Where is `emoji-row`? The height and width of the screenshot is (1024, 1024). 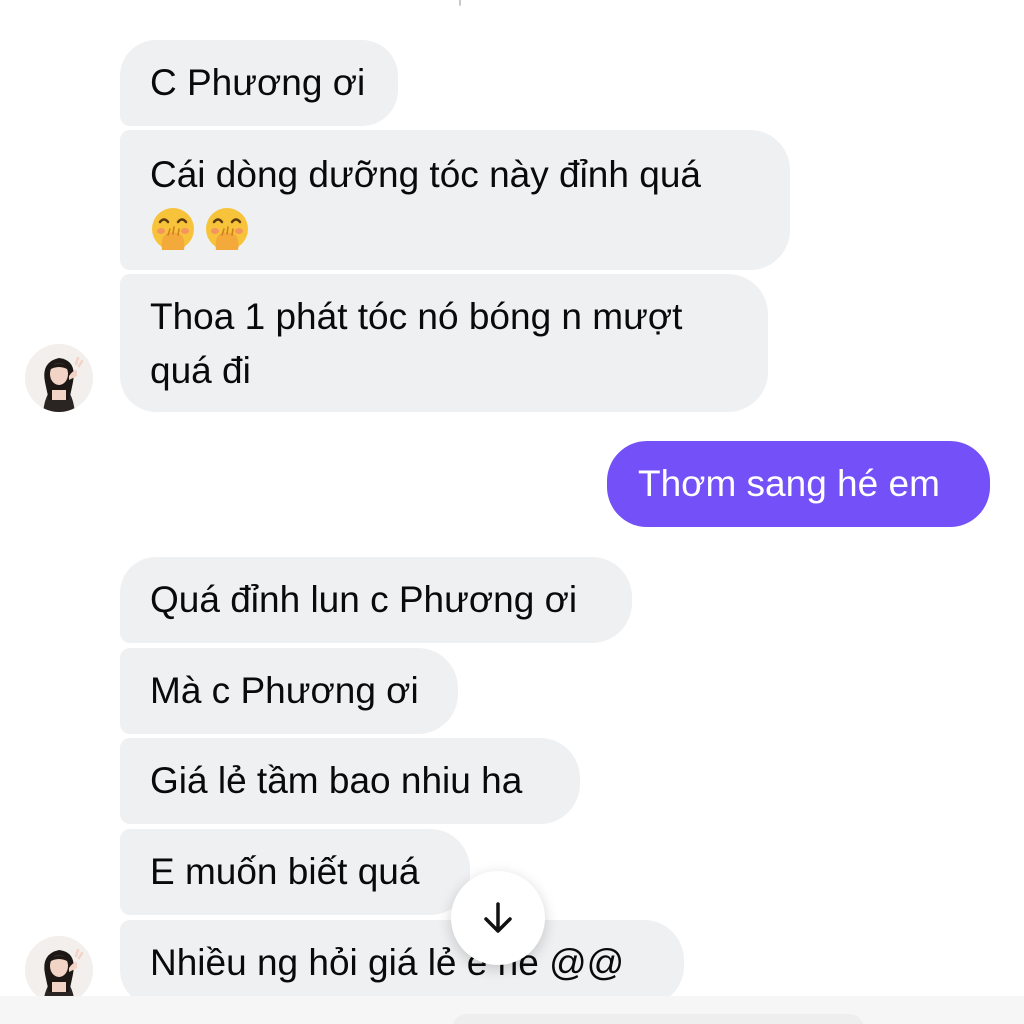
emoji-row is located at coordinates (455, 229).